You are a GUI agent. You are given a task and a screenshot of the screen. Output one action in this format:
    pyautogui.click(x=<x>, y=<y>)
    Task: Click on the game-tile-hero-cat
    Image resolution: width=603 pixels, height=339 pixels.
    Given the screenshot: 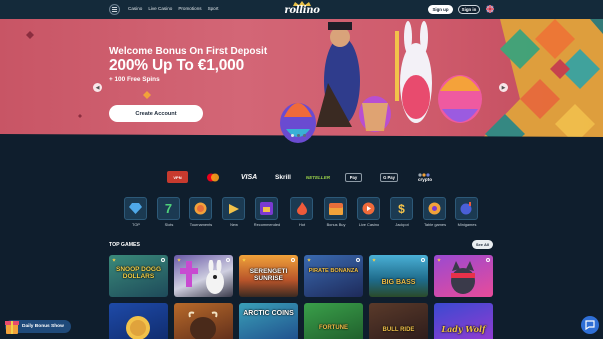 What is the action you would take?
    pyautogui.click(x=463, y=276)
    